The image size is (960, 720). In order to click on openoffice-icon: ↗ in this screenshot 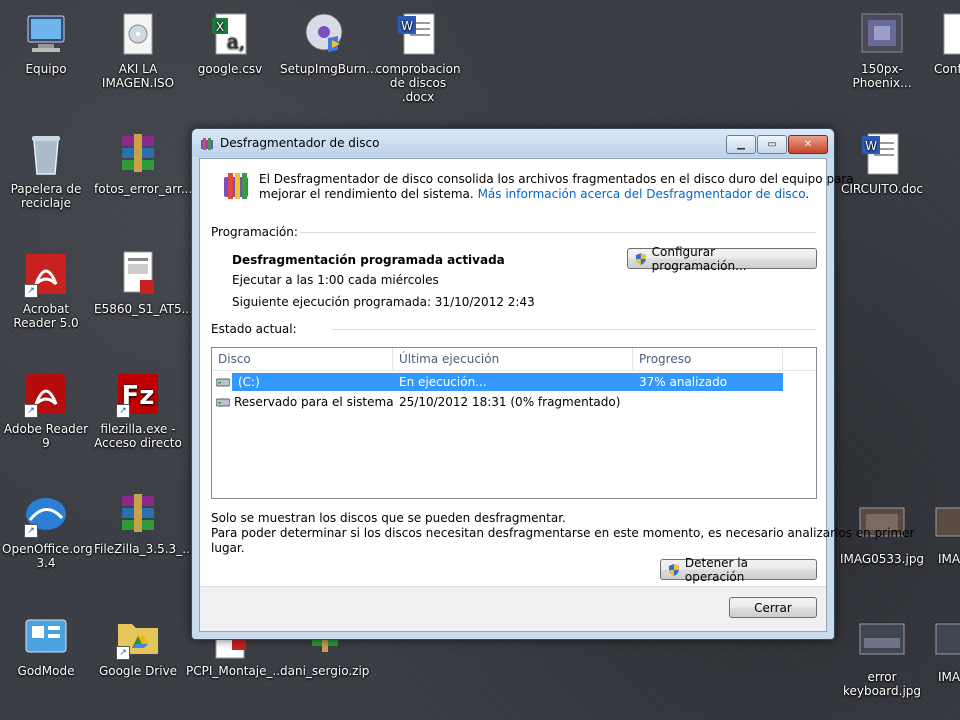, I will do `click(46, 514)`.